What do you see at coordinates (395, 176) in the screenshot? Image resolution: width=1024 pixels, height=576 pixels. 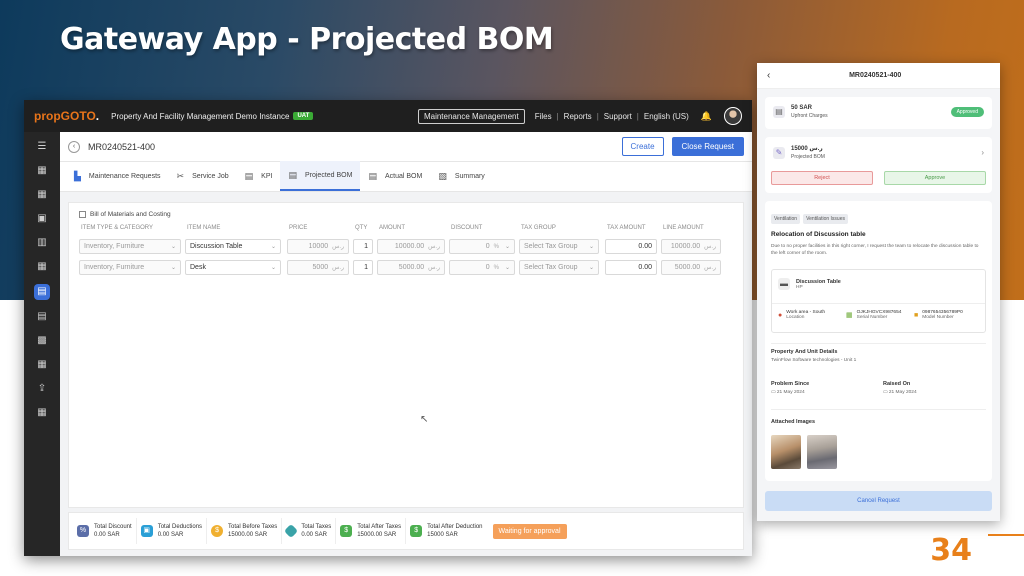 I see `tab-actual-bom: ▤ Actual BOM` at bounding box center [395, 176].